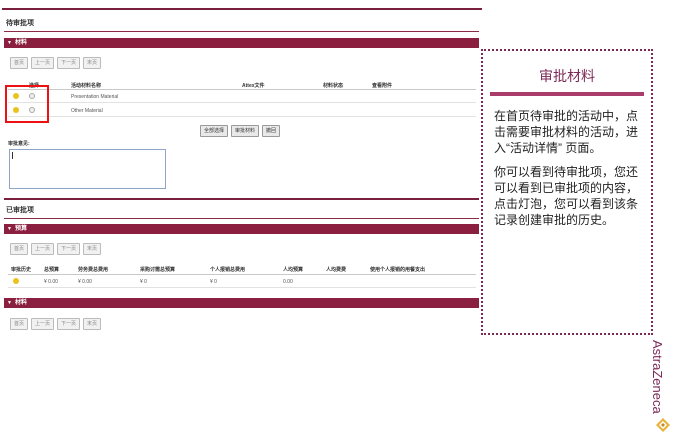 Image resolution: width=678 pixels, height=444 pixels. Describe the element at coordinates (20, 303) in the screenshot. I see `approved-materials-bar-label: 材料` at that location.